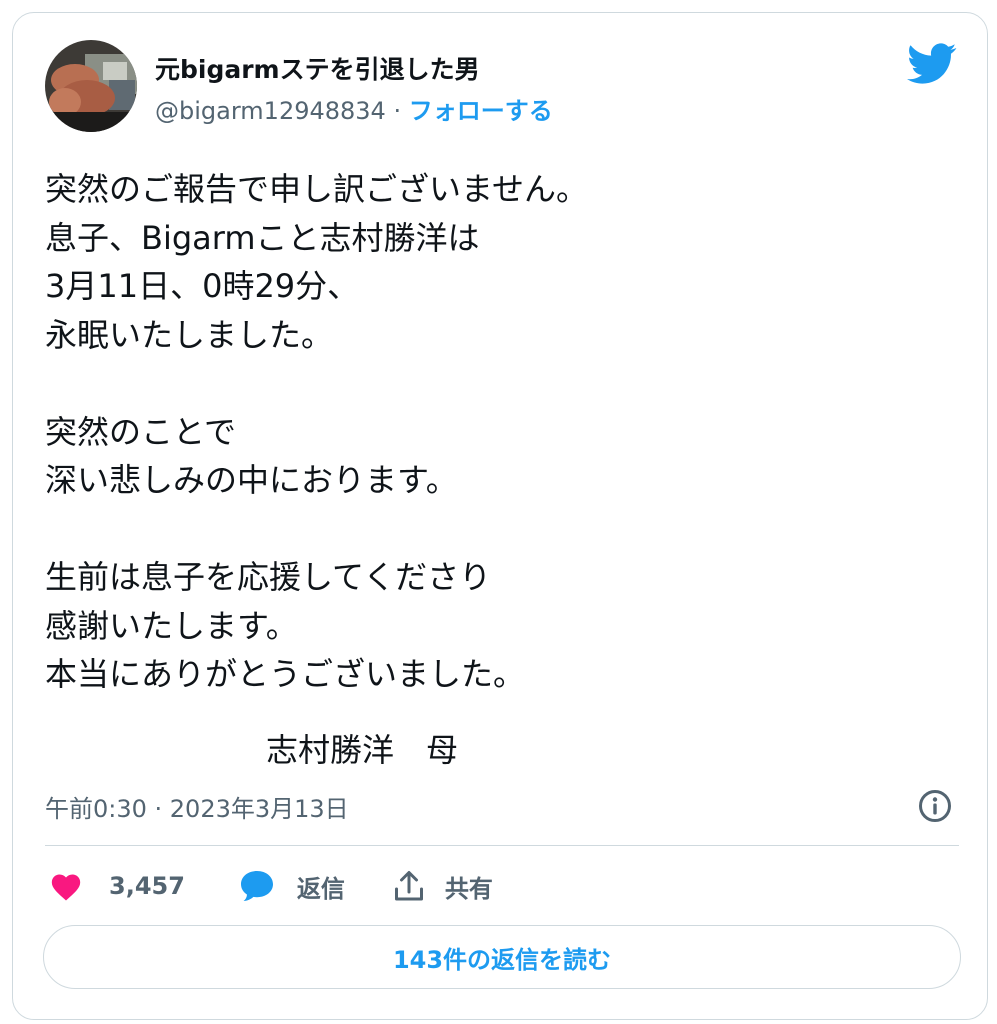 The width and height of the screenshot is (997, 1024). What do you see at coordinates (189, 334) in the screenshot?
I see `tweet-line: 永眠いたしました。` at bounding box center [189, 334].